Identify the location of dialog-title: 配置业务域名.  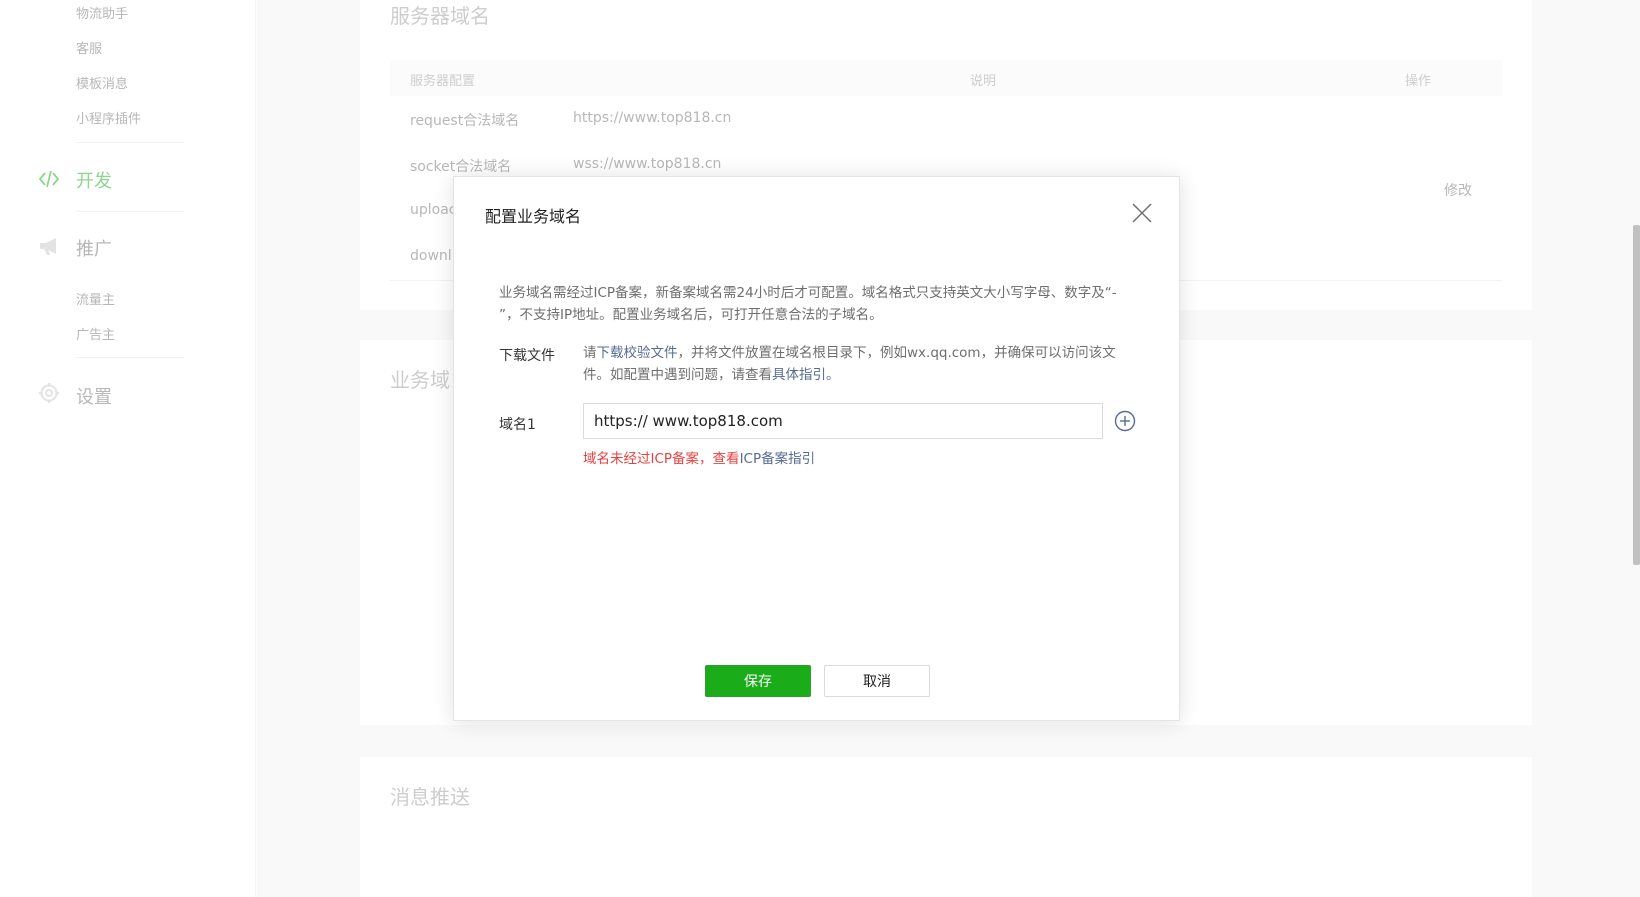
(533, 216).